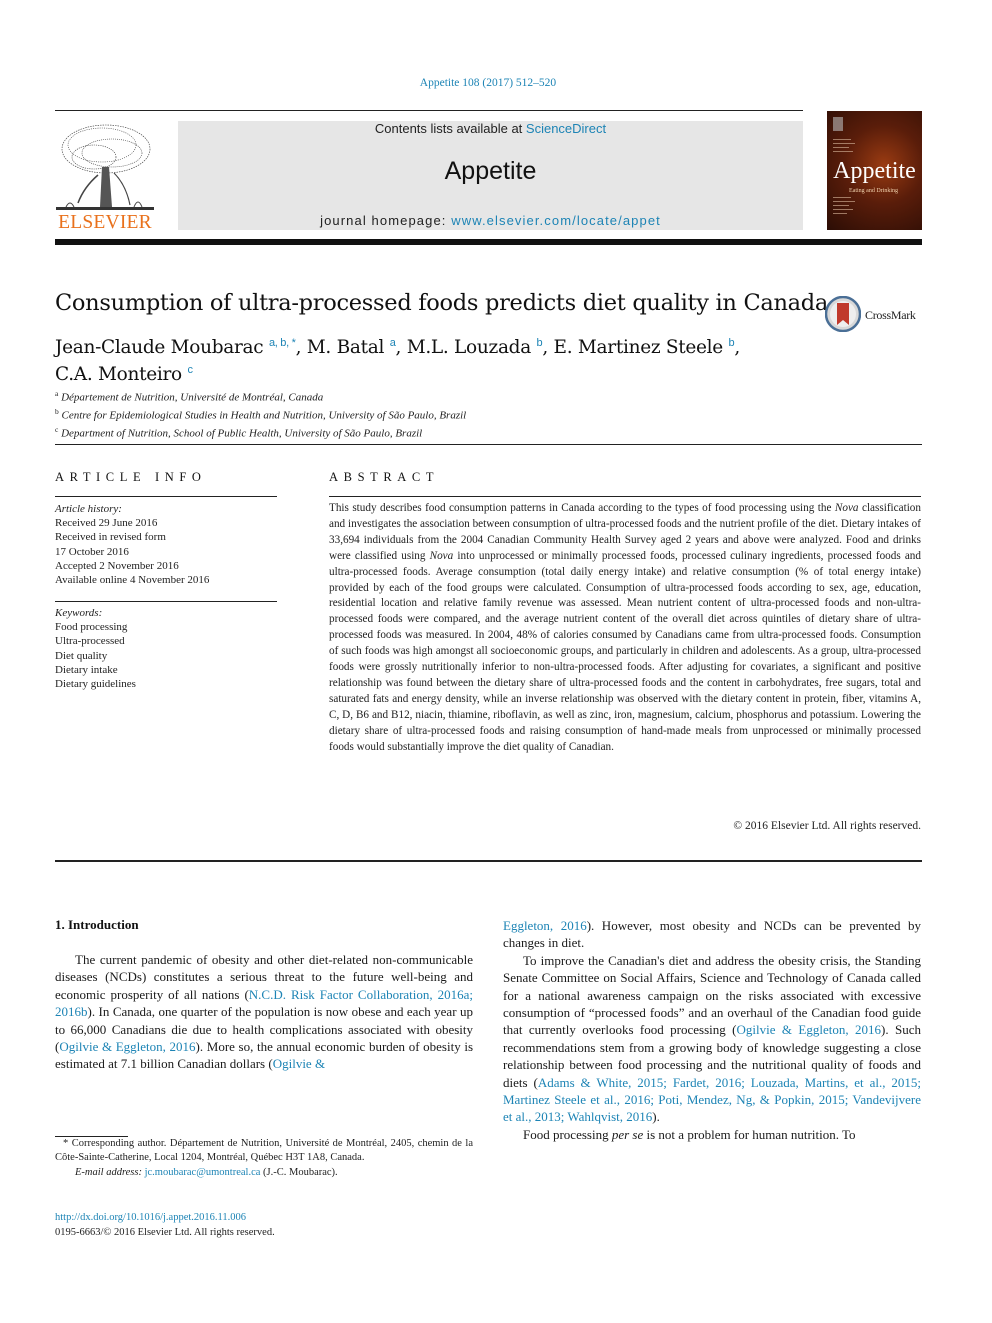 Image resolution: width=992 pixels, height=1323 pixels. Describe the element at coordinates (299, 1063) in the screenshot. I see `citation-link: Ogilvie &` at that location.